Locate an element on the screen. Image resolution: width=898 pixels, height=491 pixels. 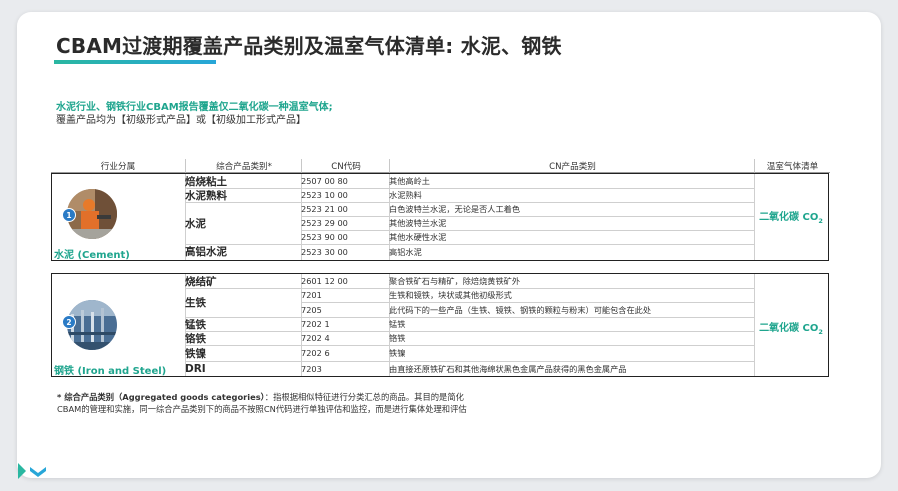
header-ghg: 温室气体清单 is located at coordinates (792, 166).